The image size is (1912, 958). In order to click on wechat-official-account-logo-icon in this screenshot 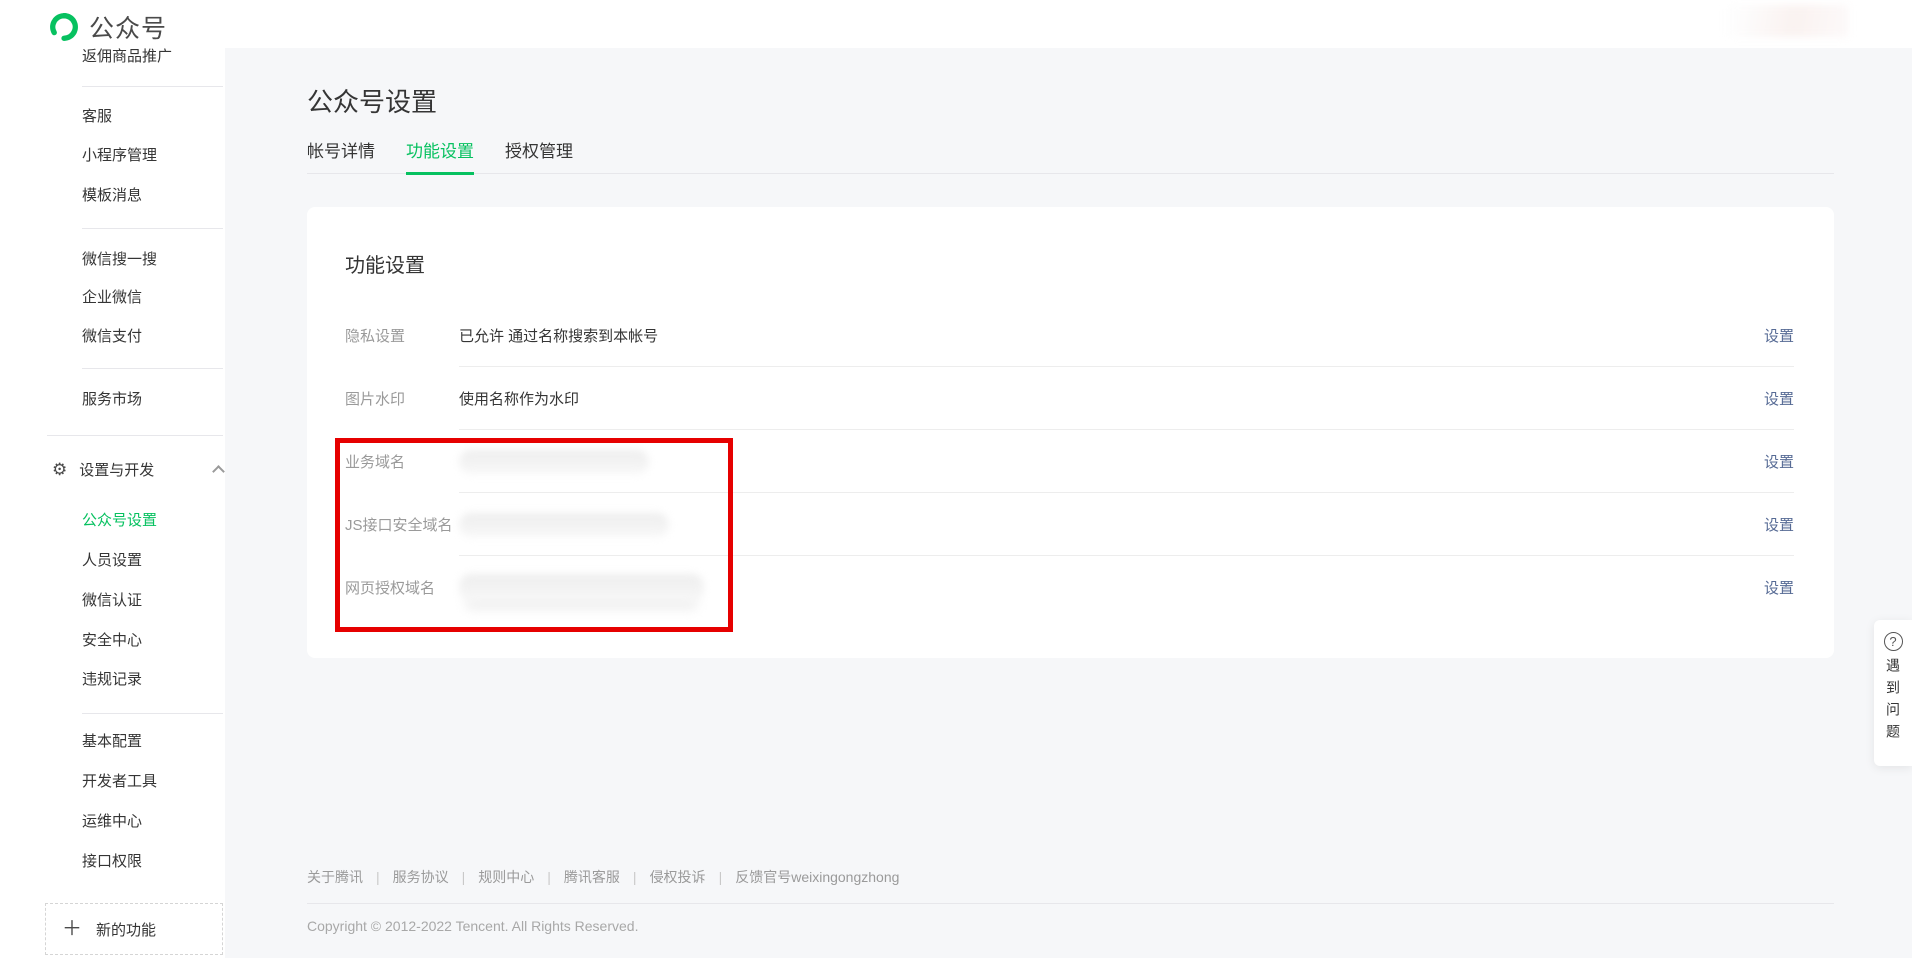, I will do `click(64, 27)`.